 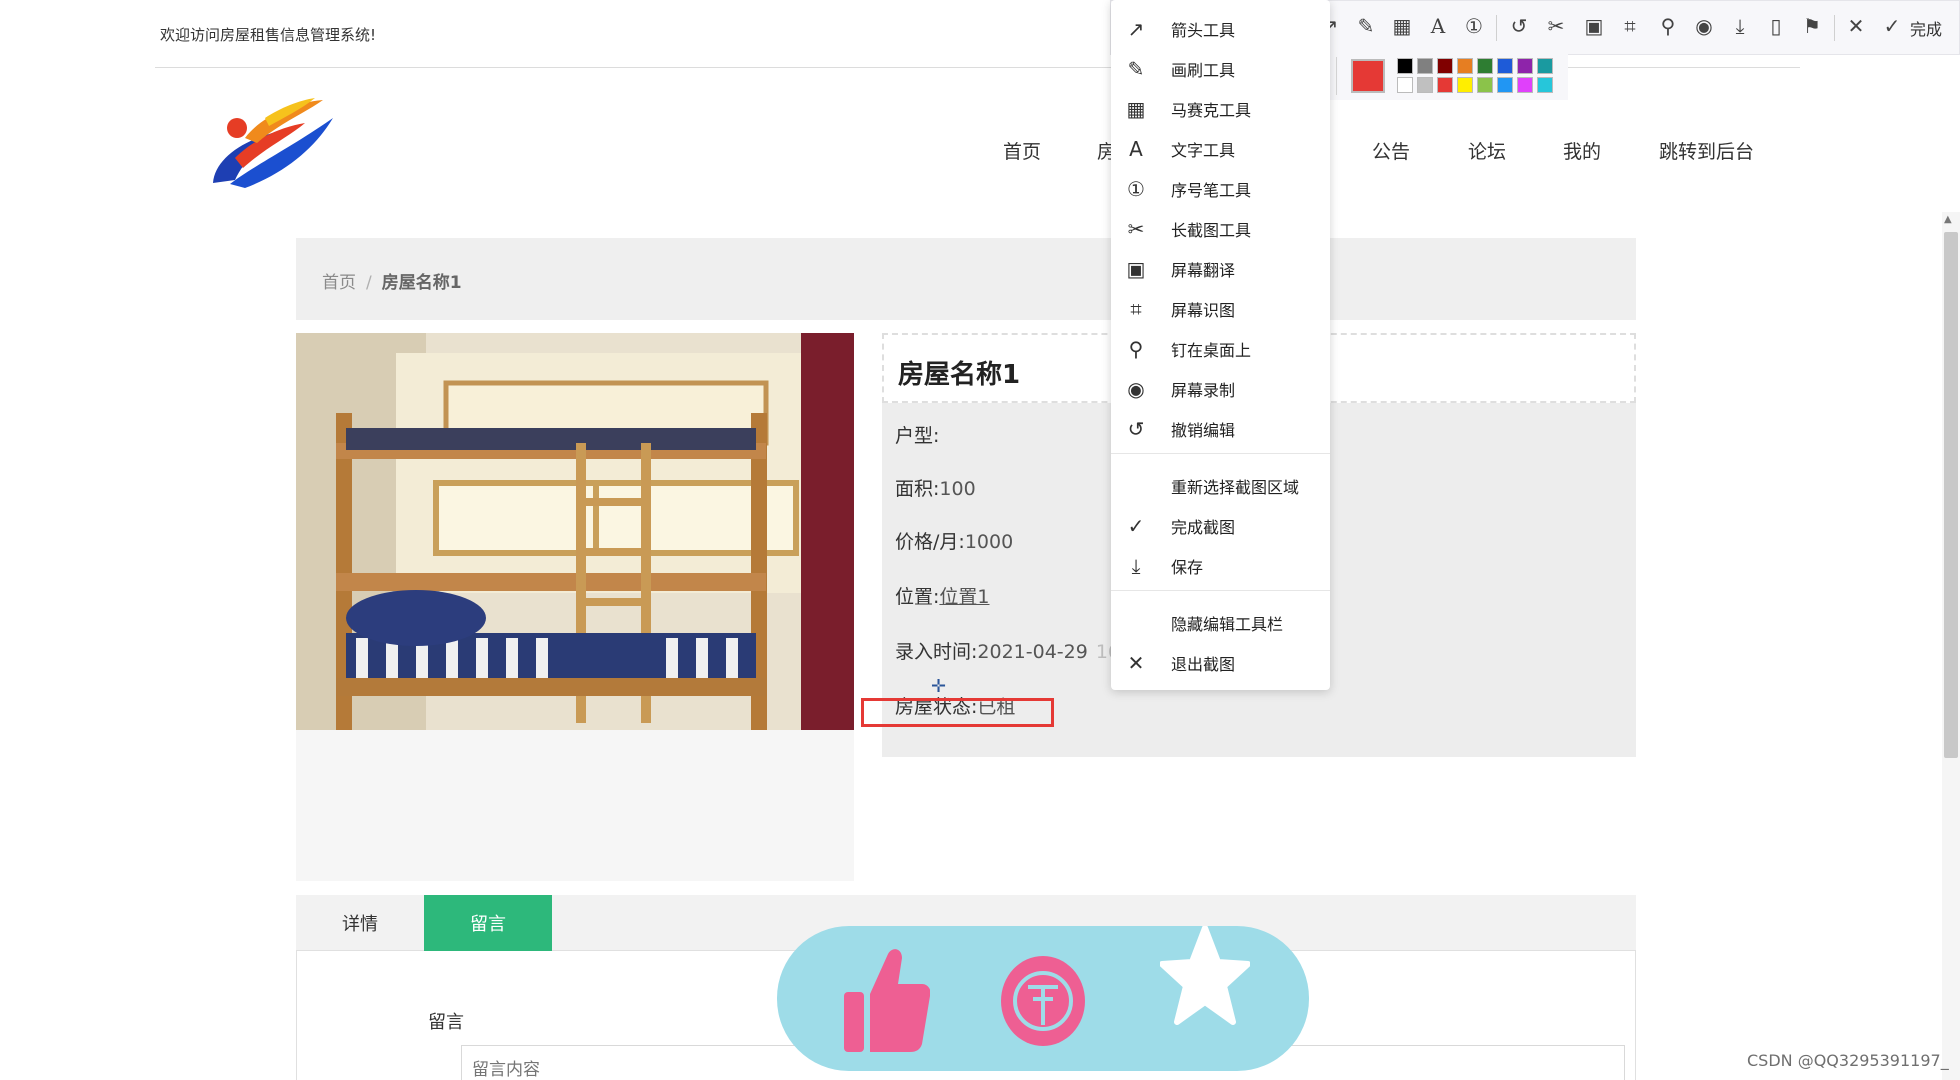 I want to click on menu-item-icon: ✂, so click(x=1136, y=229).